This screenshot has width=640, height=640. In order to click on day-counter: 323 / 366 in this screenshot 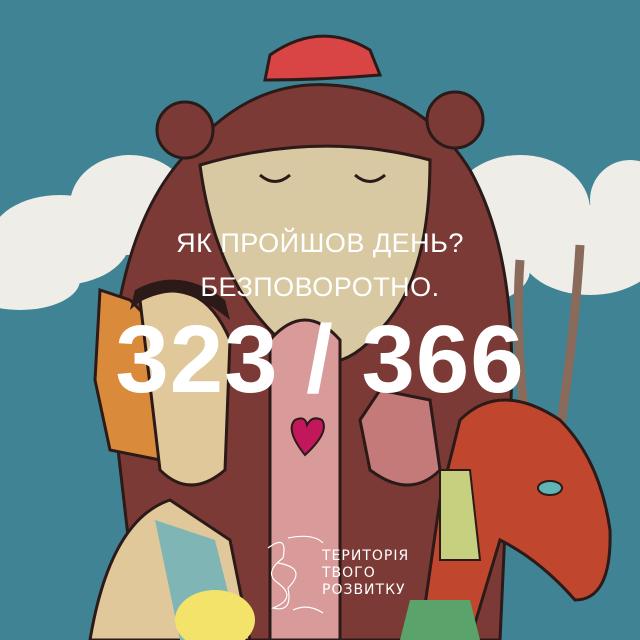, I will do `click(320, 359)`.